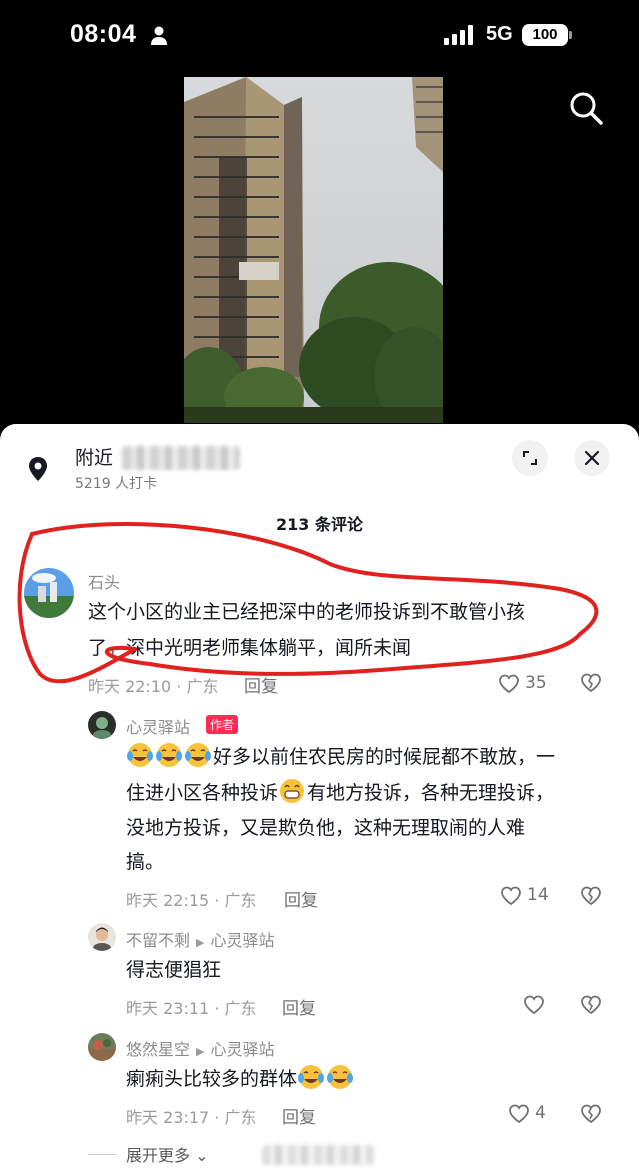 The image size is (639, 1175). I want to click on reply-text-line: 有地方投诉，各种无理投诉，, so click(431, 793).